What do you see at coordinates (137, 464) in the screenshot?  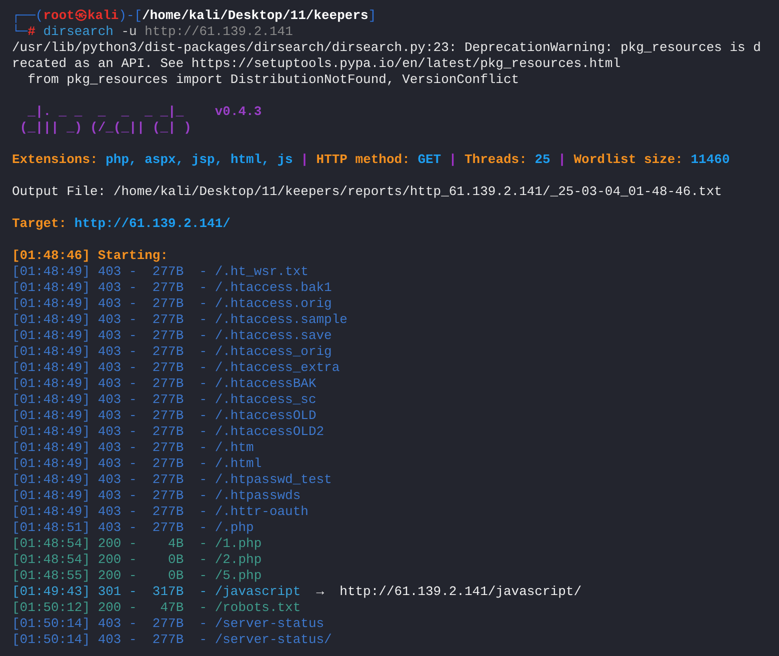 I see `log-line: [01:48:49] 403 - 277B - /.html` at bounding box center [137, 464].